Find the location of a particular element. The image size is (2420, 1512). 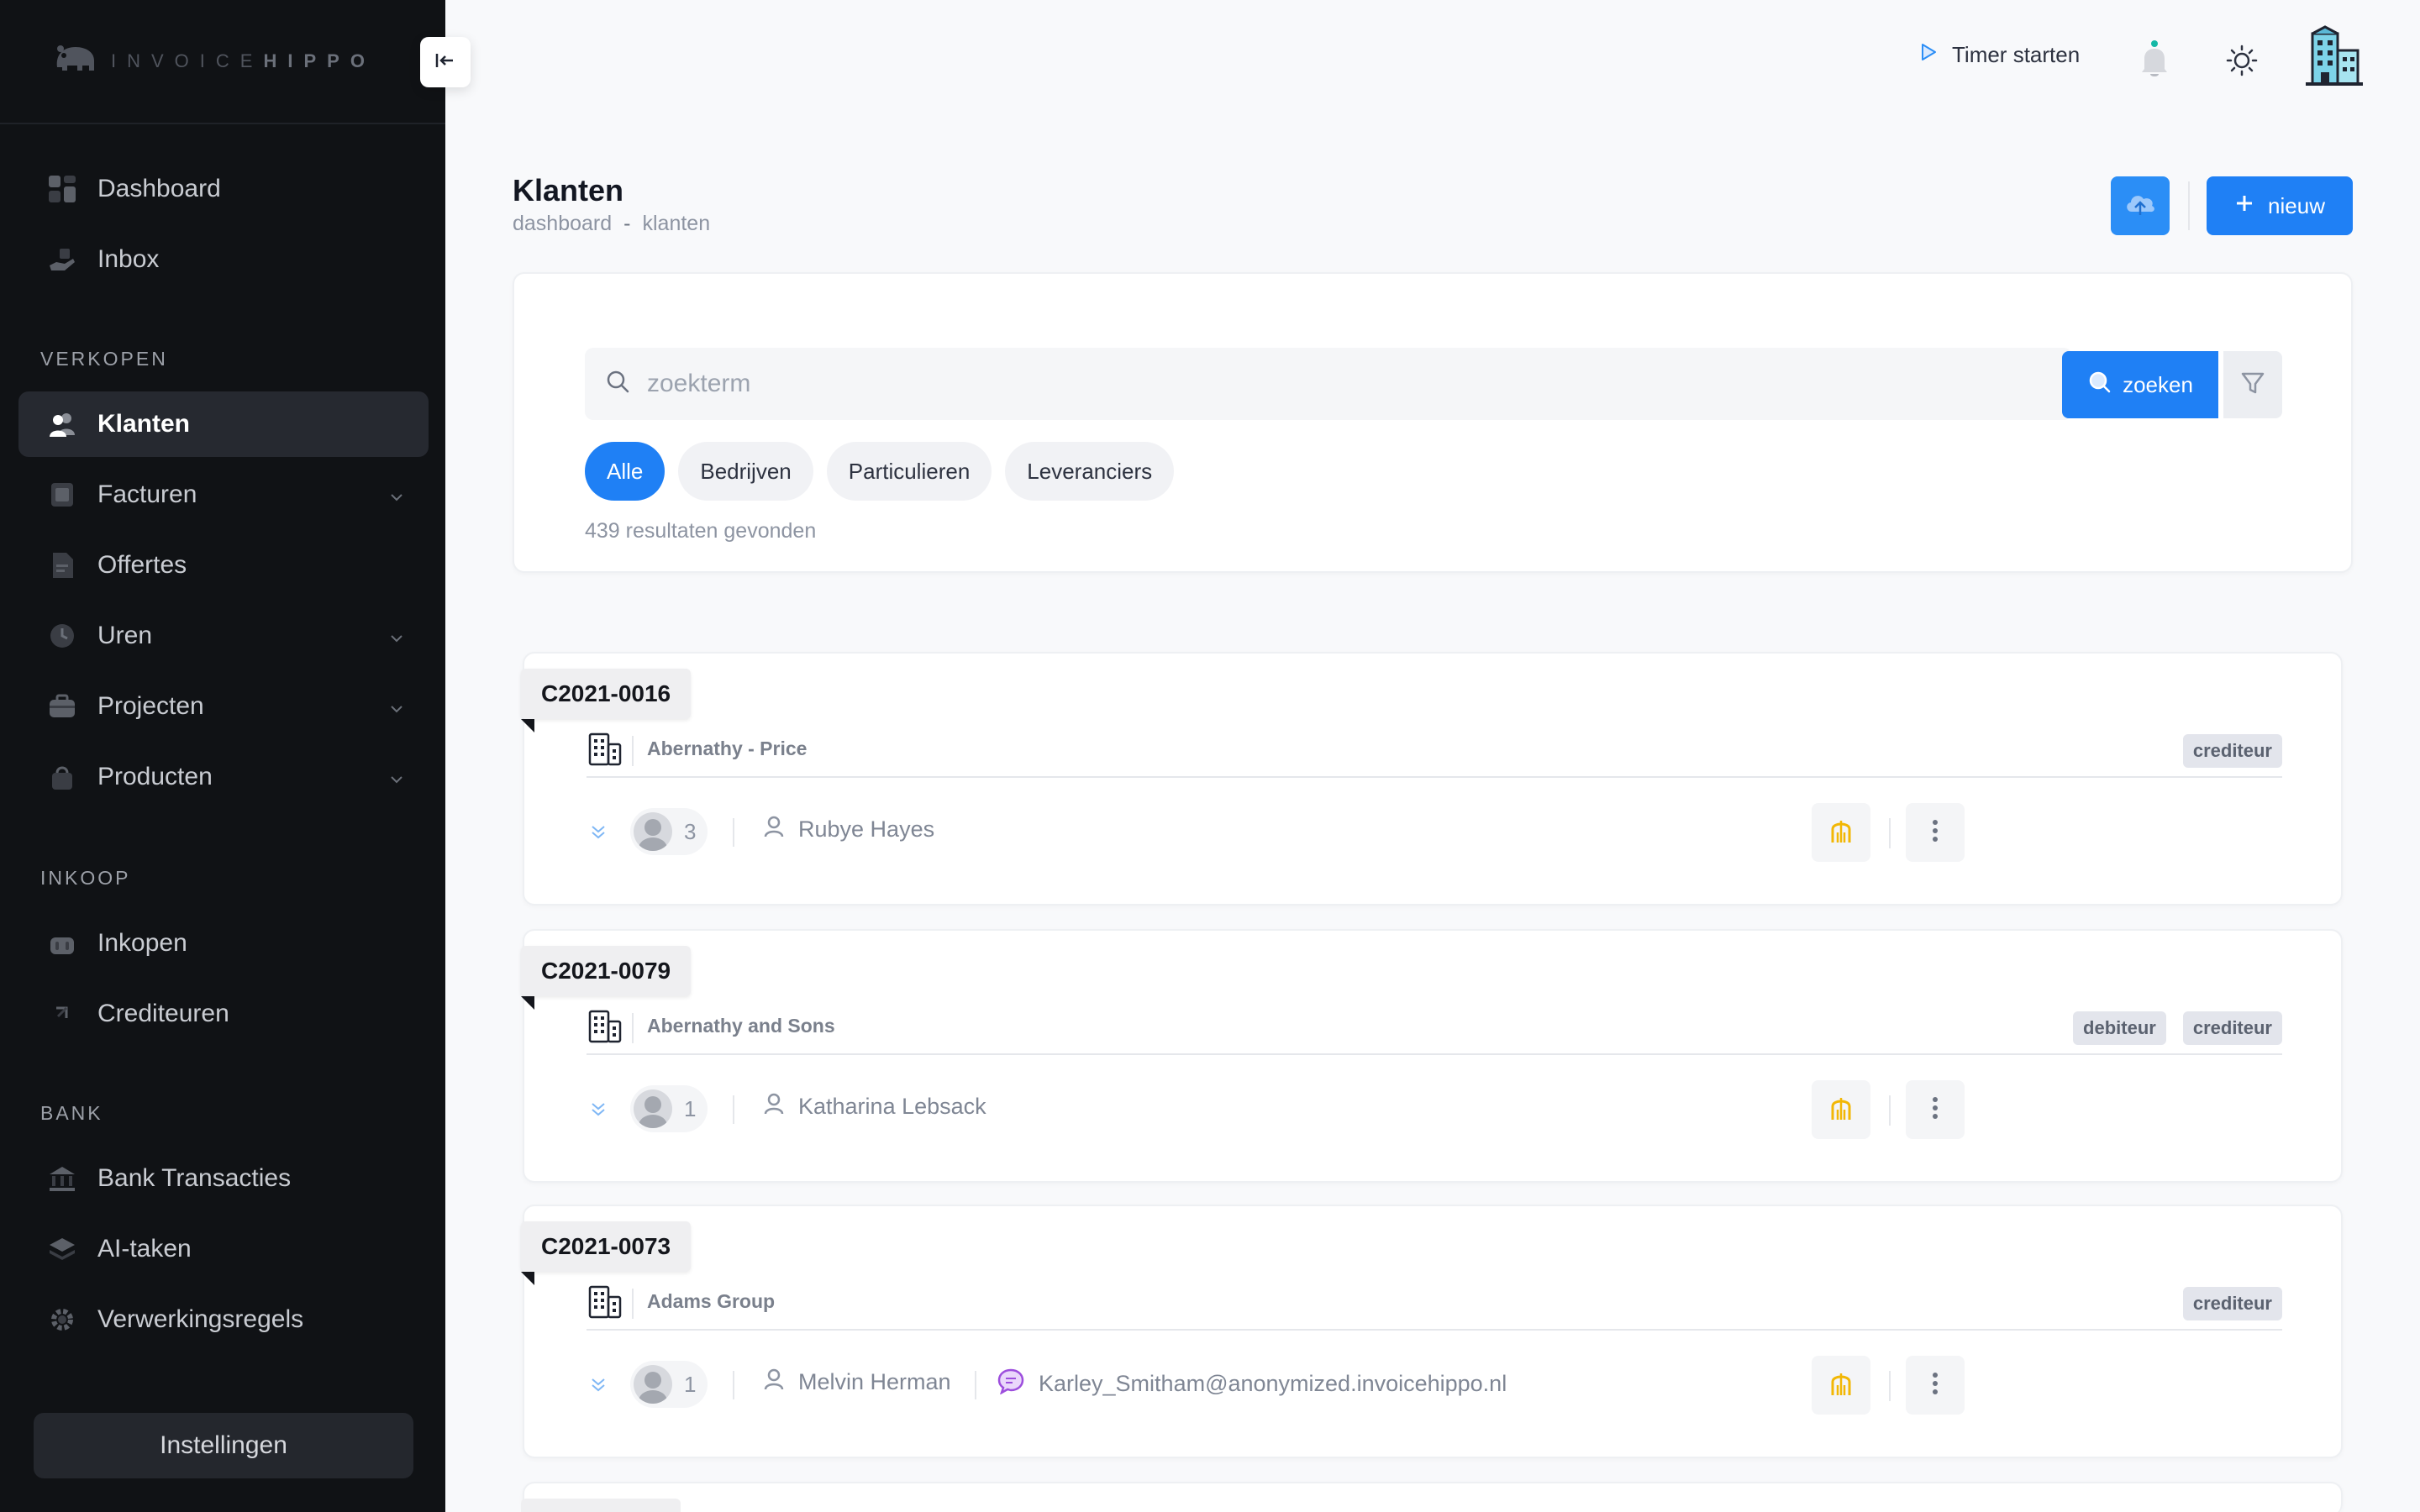

import-button is located at coordinates (2141, 205).